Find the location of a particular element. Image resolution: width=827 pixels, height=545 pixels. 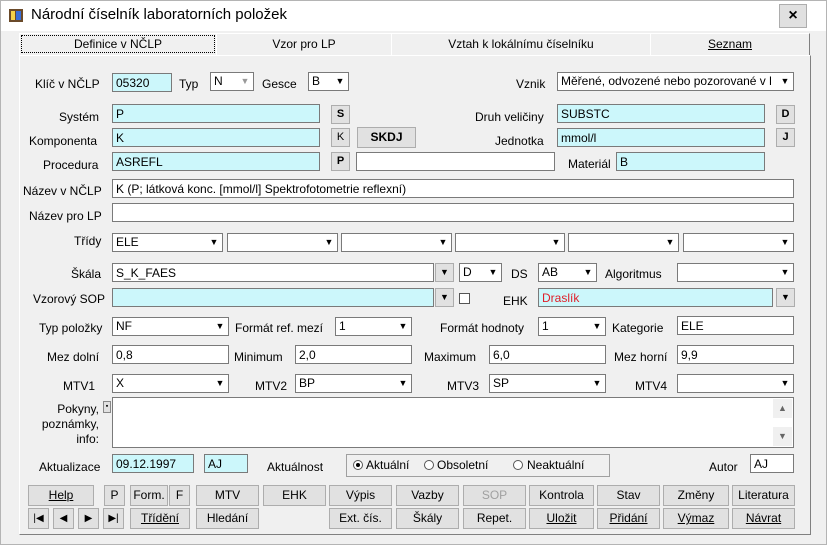

zmeny-button: Změny is located at coordinates (696, 495).